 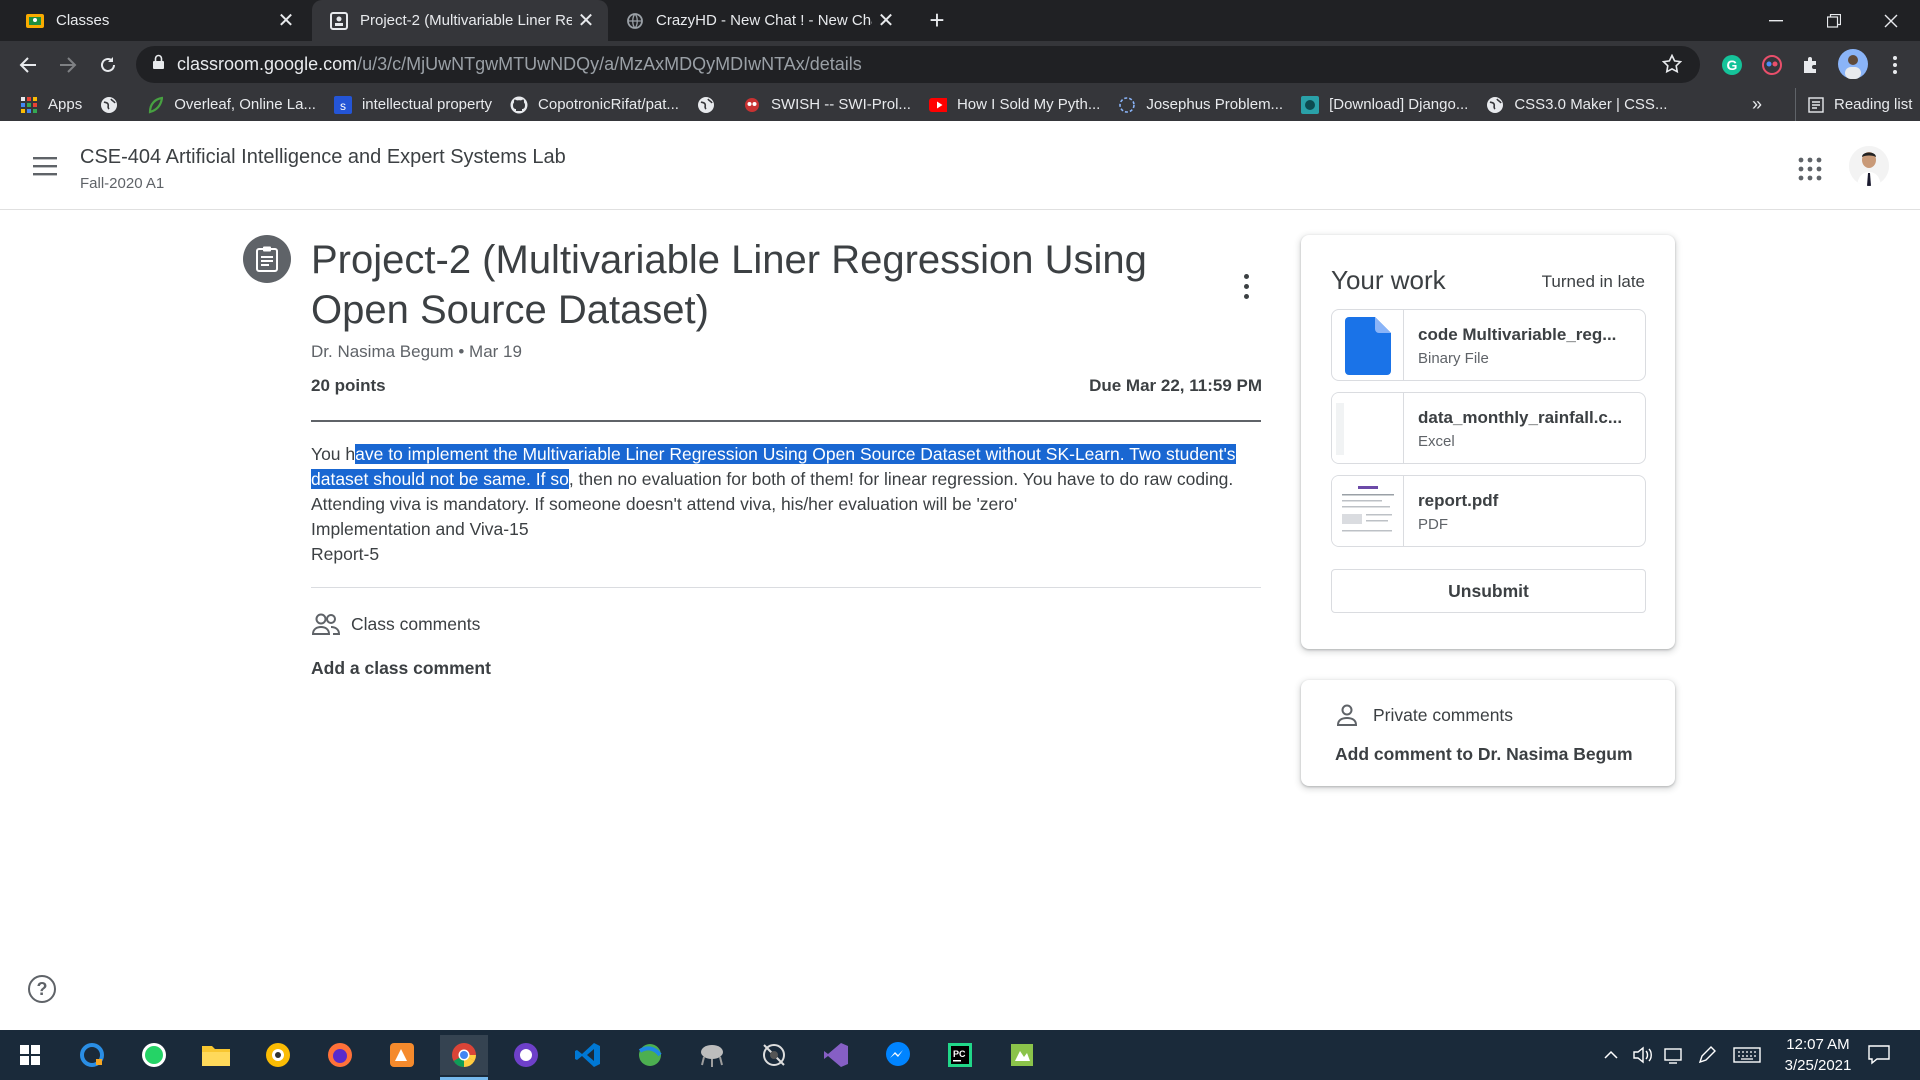 What do you see at coordinates (1436, 441) in the screenshot?
I see `attachment-type: Excel` at bounding box center [1436, 441].